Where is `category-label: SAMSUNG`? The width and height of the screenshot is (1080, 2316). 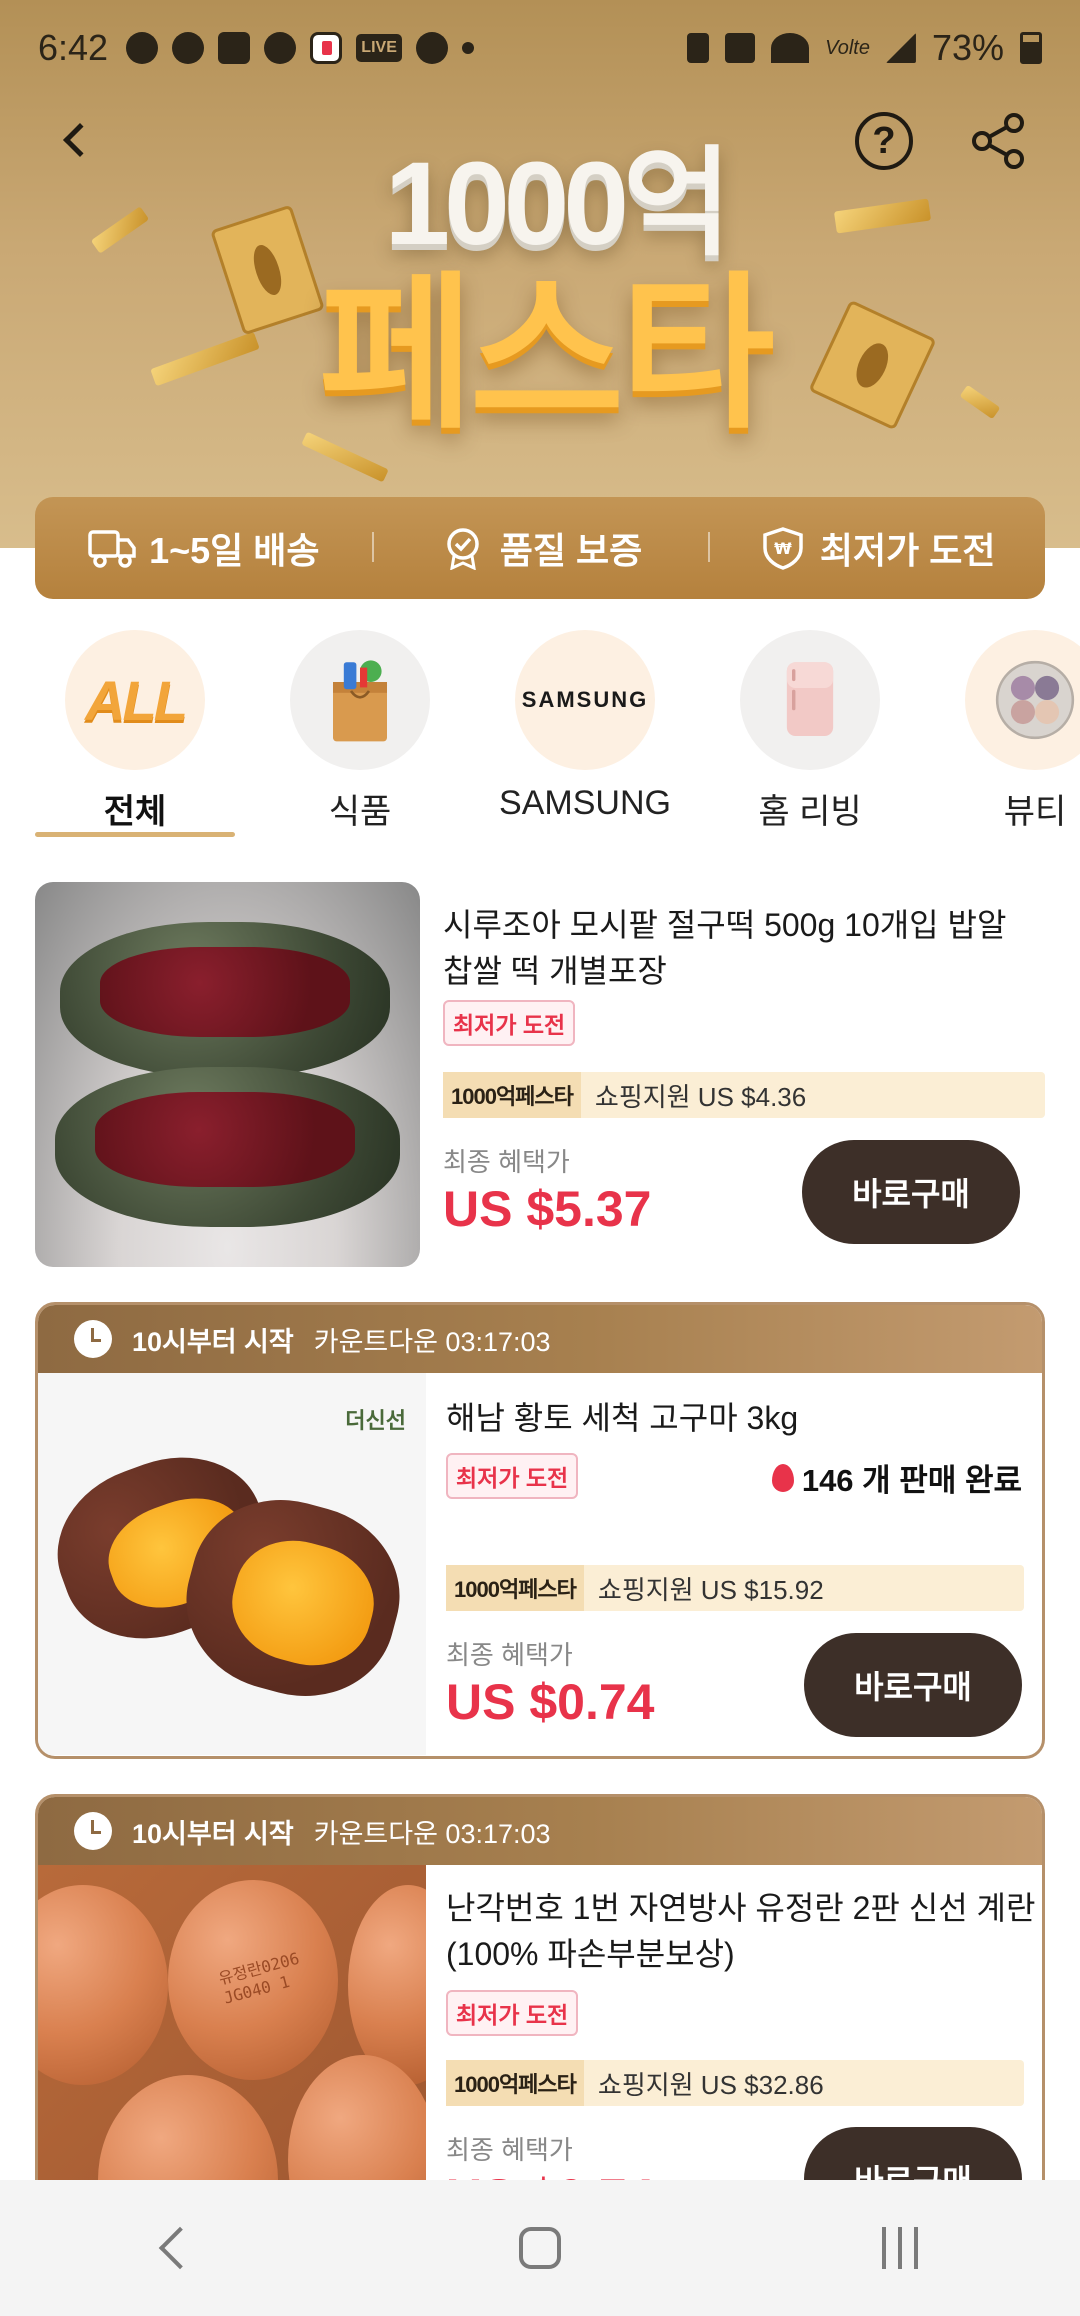 category-label: SAMSUNG is located at coordinates (585, 803).